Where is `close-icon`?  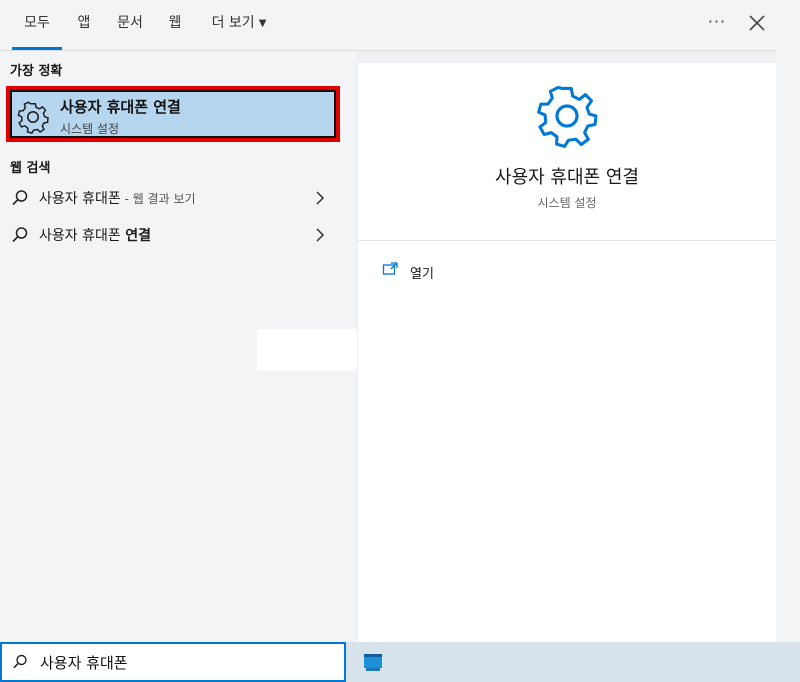
close-icon is located at coordinates (757, 23).